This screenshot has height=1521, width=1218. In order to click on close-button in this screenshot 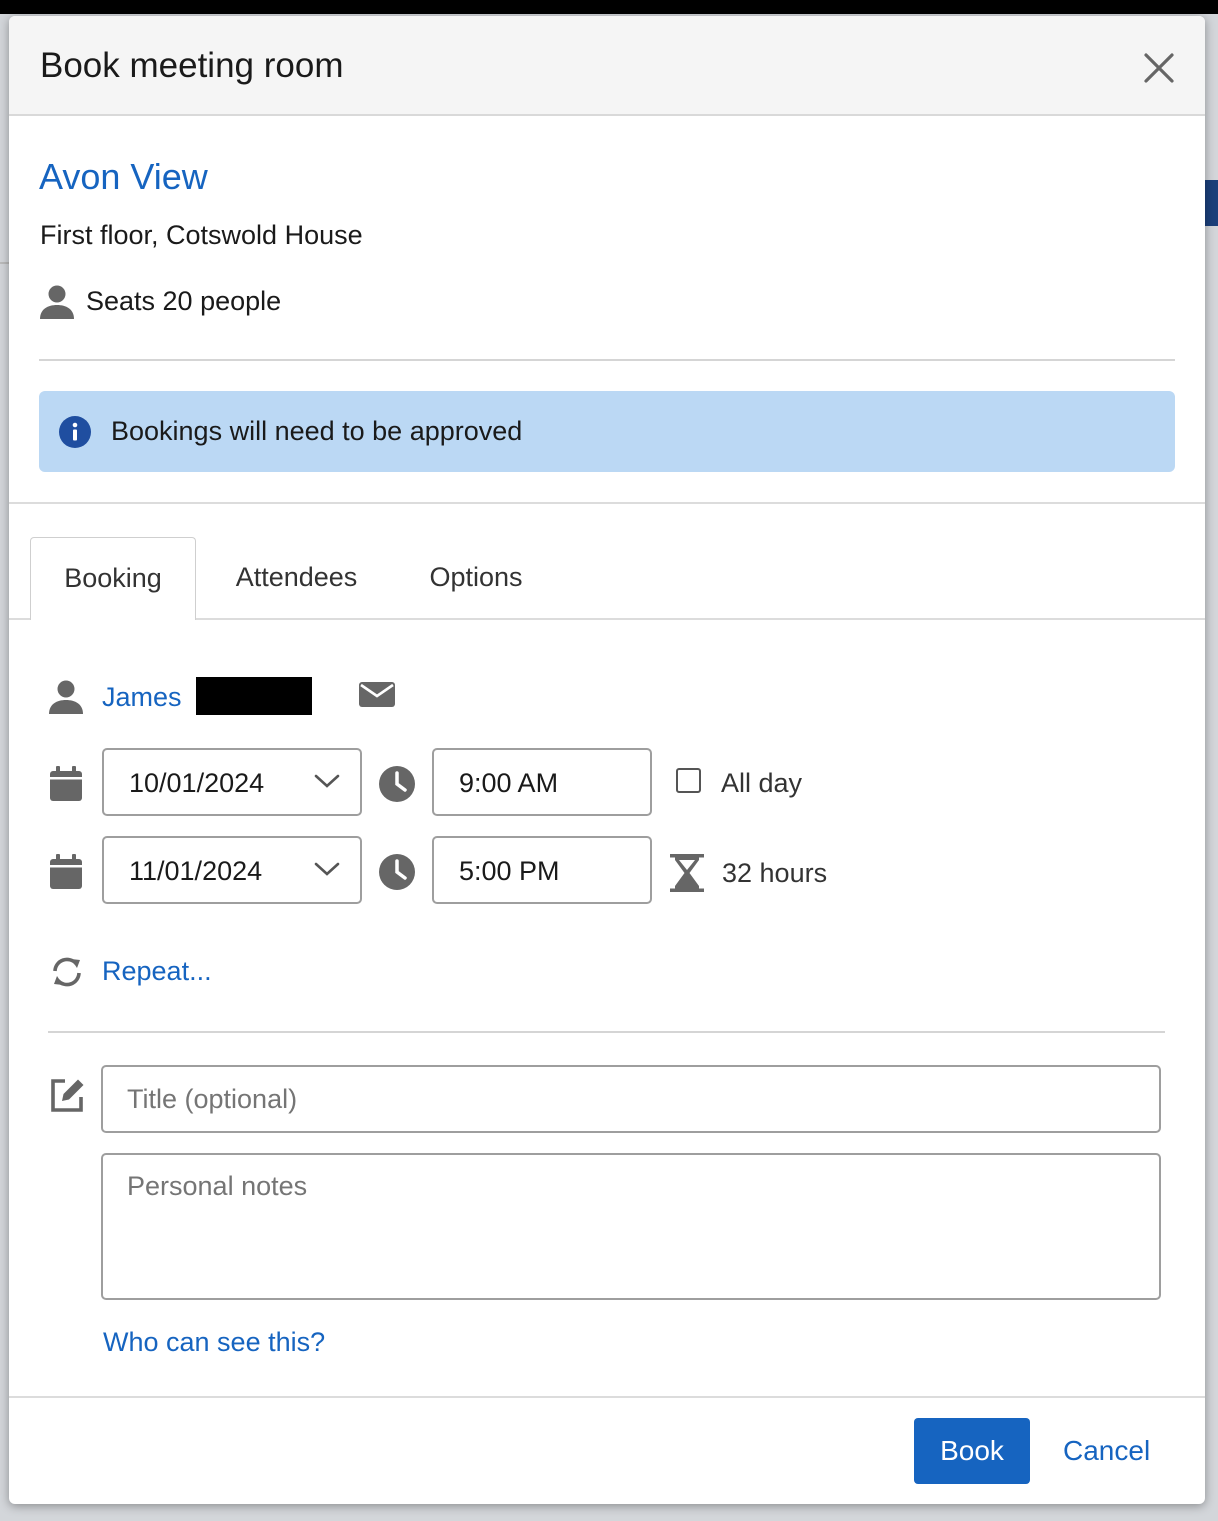, I will do `click(1159, 68)`.